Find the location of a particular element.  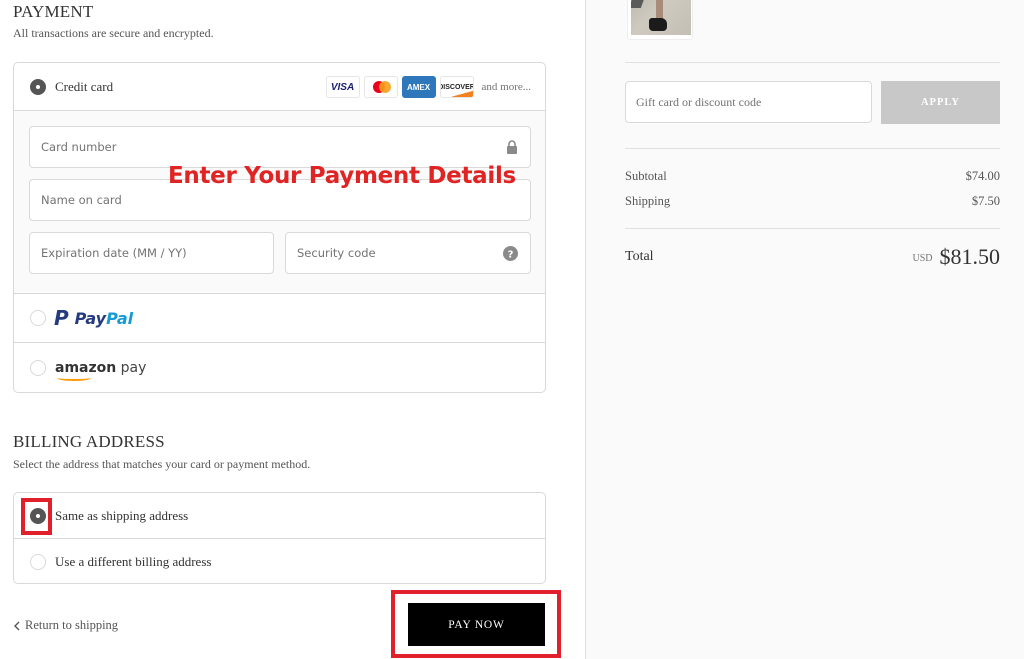

payment-option-amazon-pay: amazon pay is located at coordinates (279, 367).